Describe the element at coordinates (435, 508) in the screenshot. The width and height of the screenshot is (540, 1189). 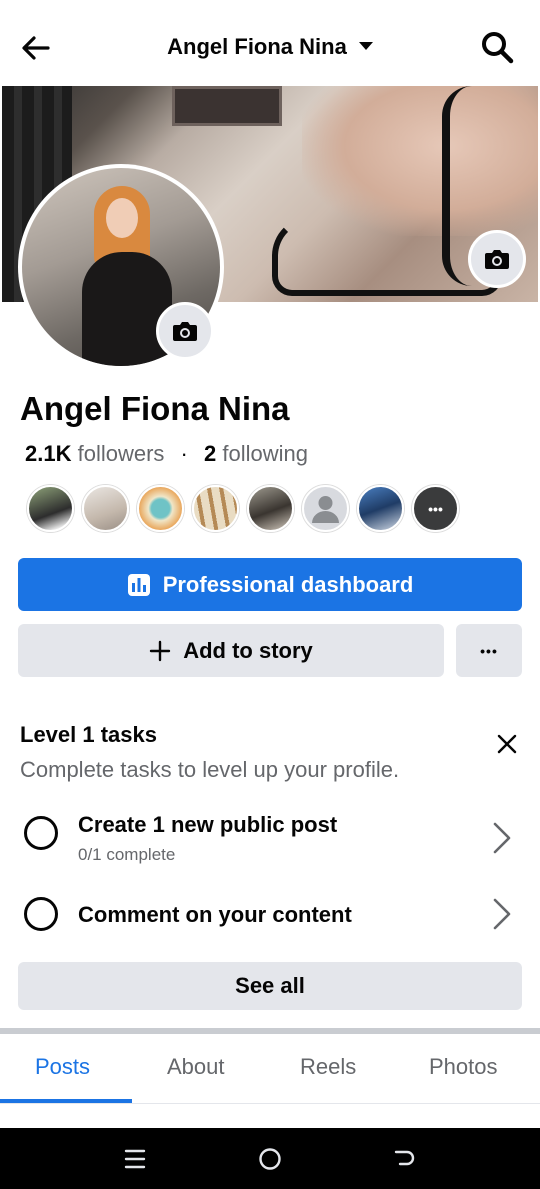
I see `more-followers-button: •••` at that location.